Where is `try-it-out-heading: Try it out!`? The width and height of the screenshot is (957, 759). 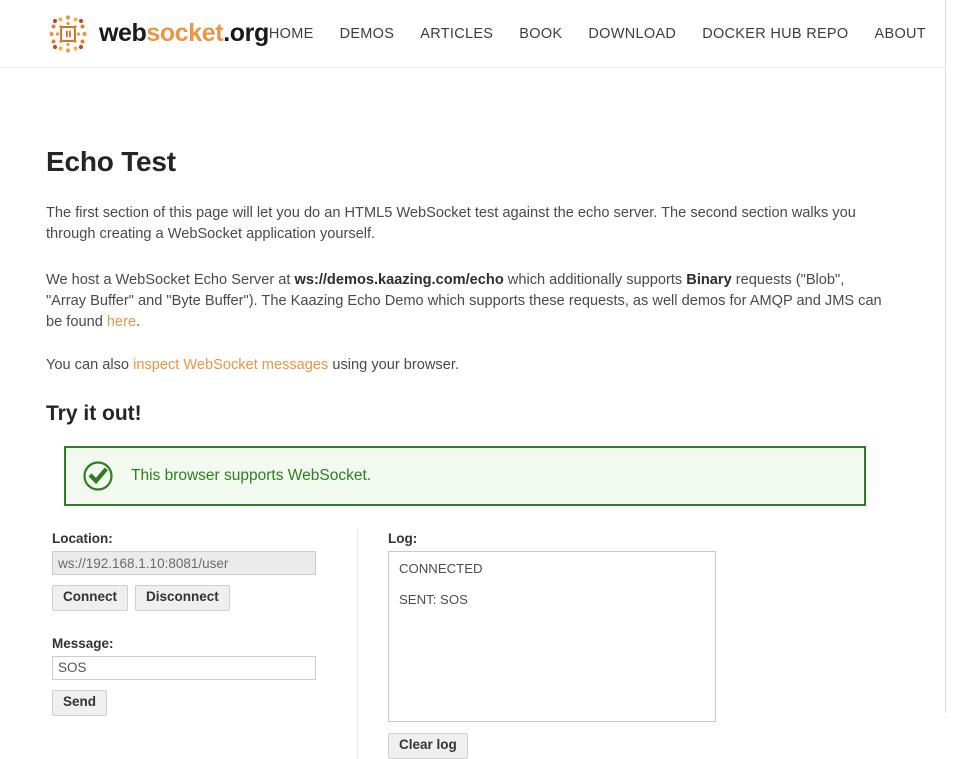
try-it-out-heading: Try it out! is located at coordinates (94, 413).